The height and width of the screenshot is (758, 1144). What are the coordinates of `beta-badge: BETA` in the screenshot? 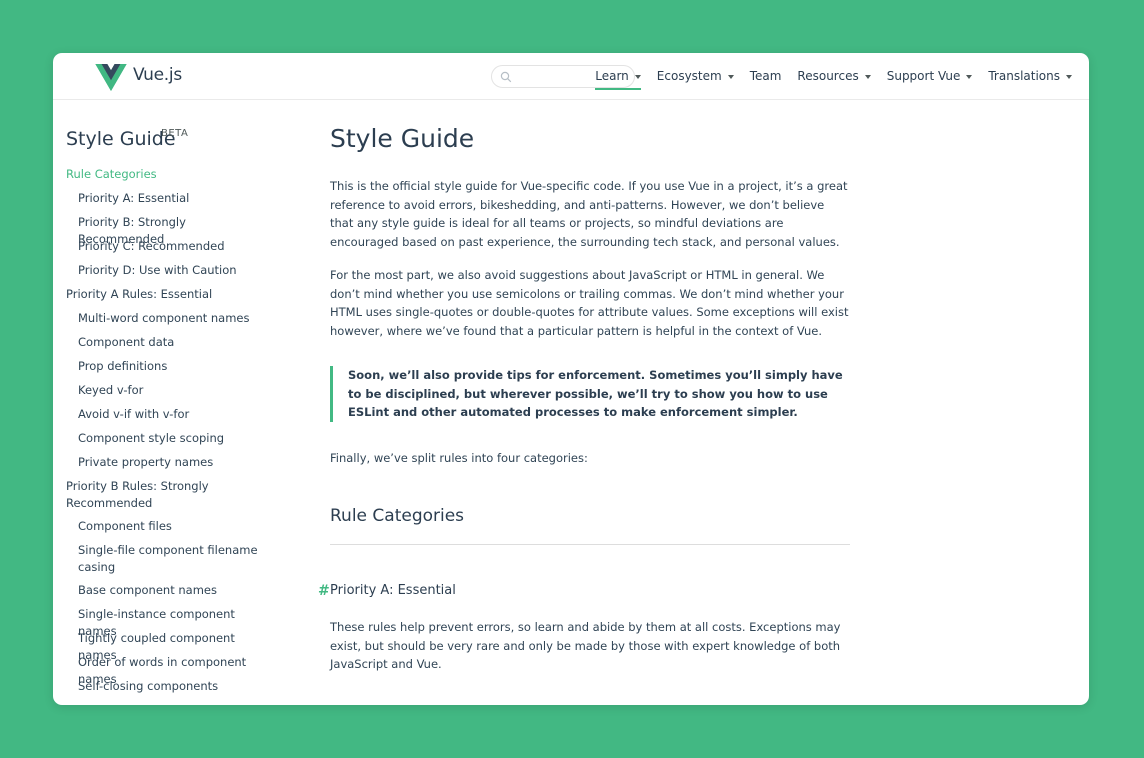 It's located at (175, 133).